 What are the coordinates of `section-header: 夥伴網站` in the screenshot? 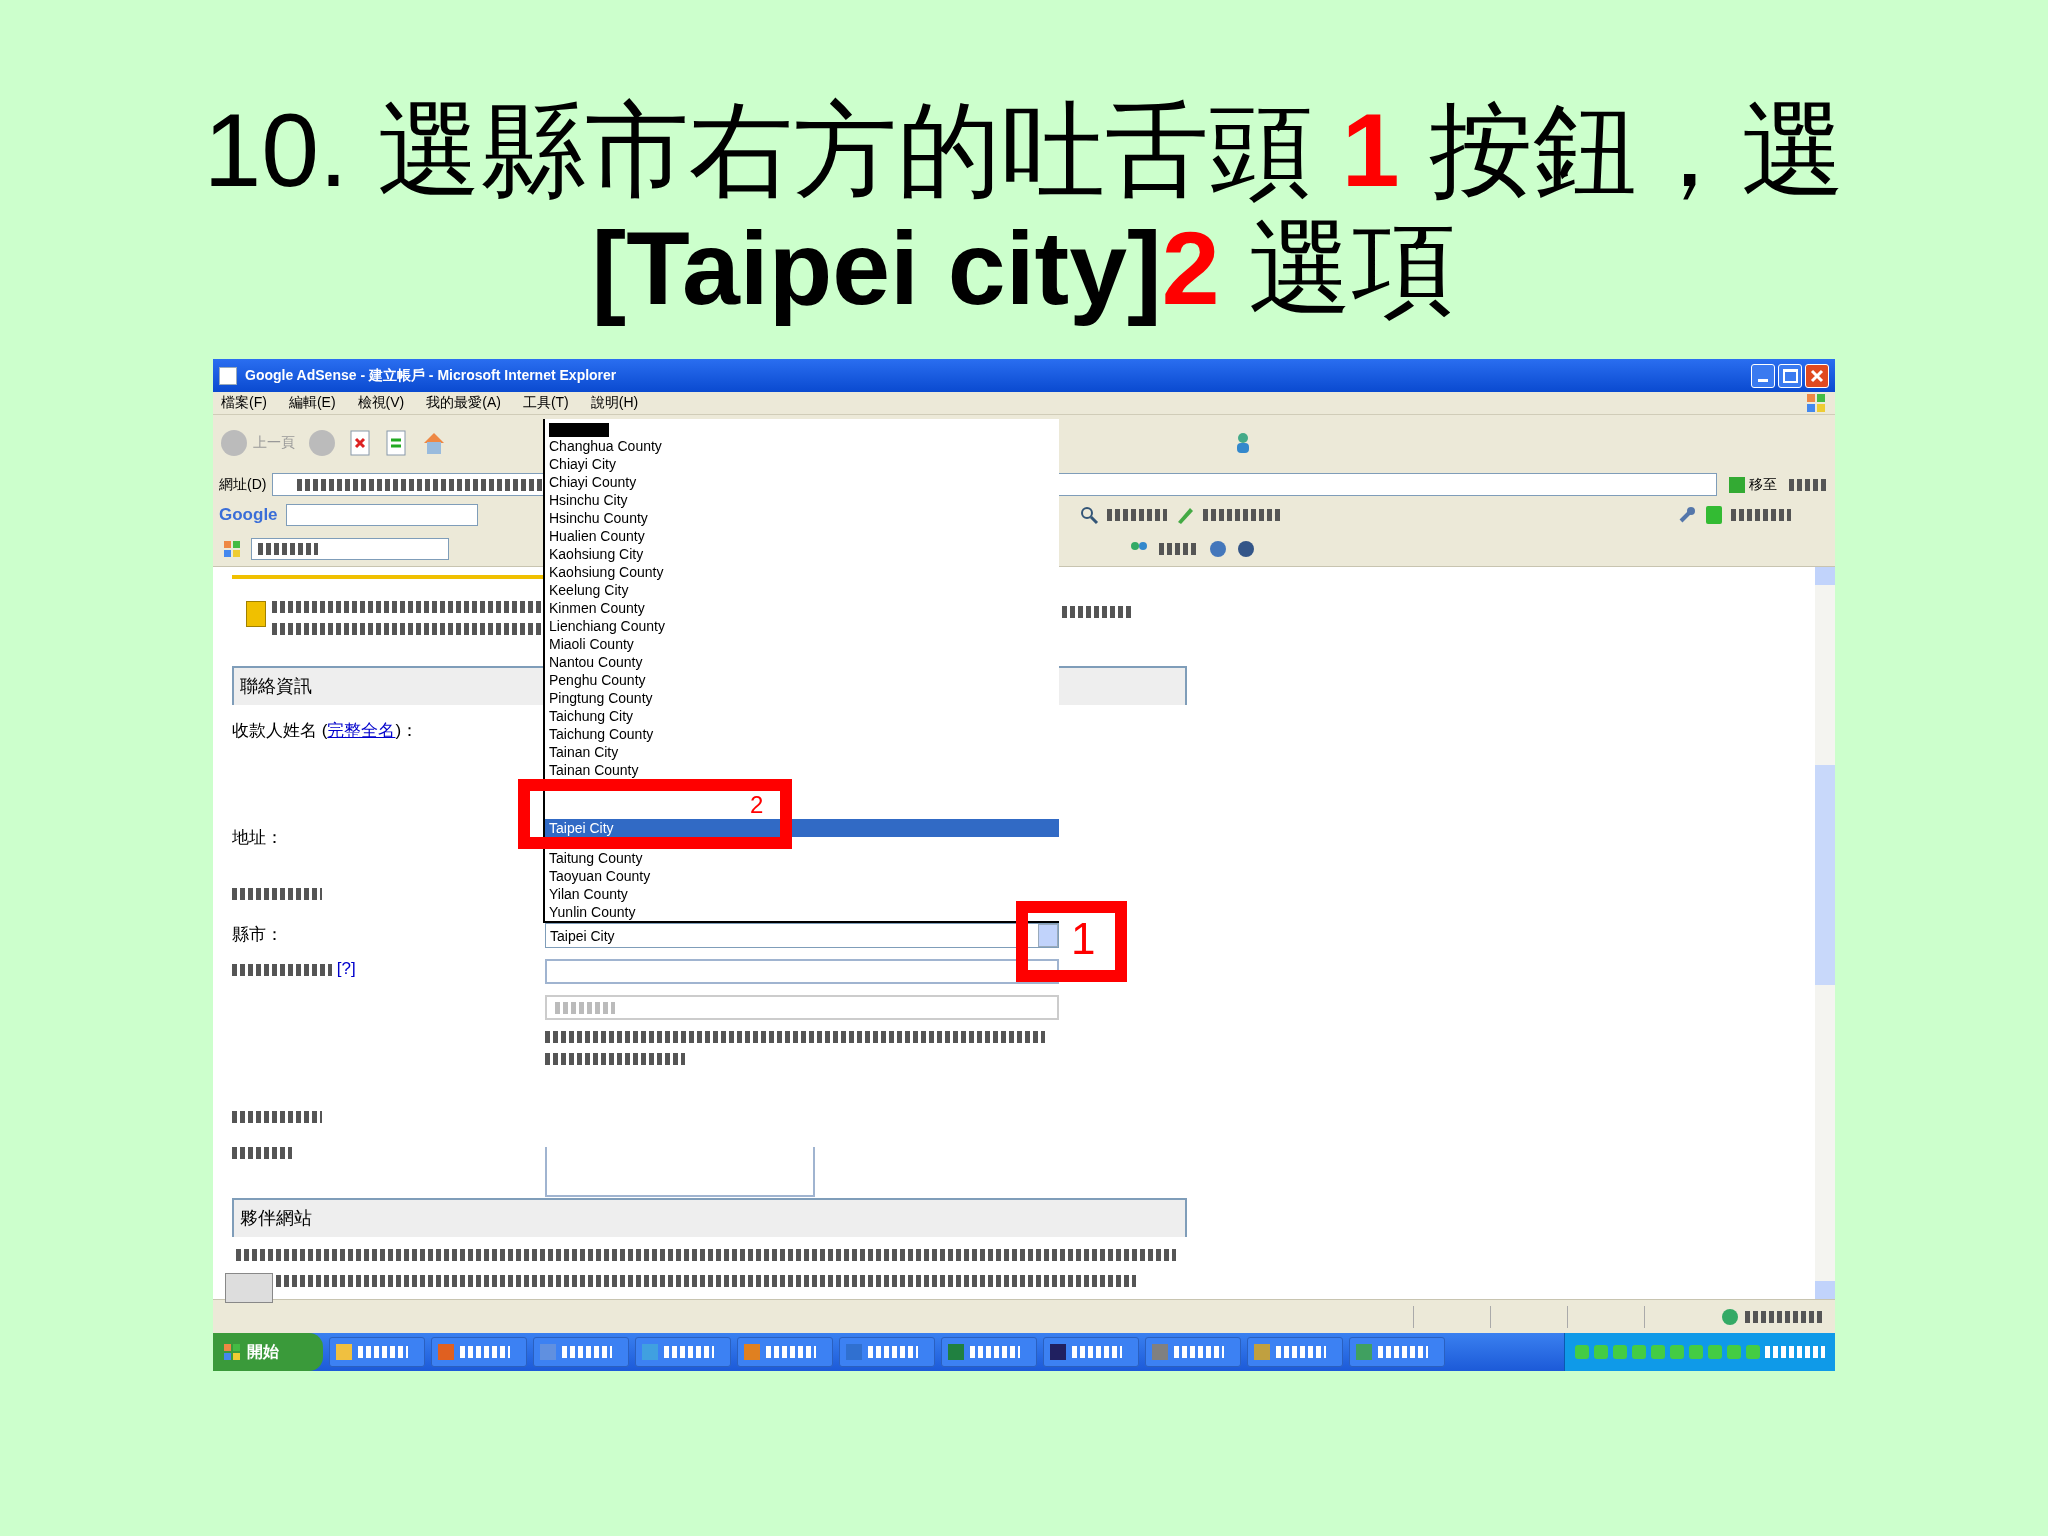 It's located at (709, 1217).